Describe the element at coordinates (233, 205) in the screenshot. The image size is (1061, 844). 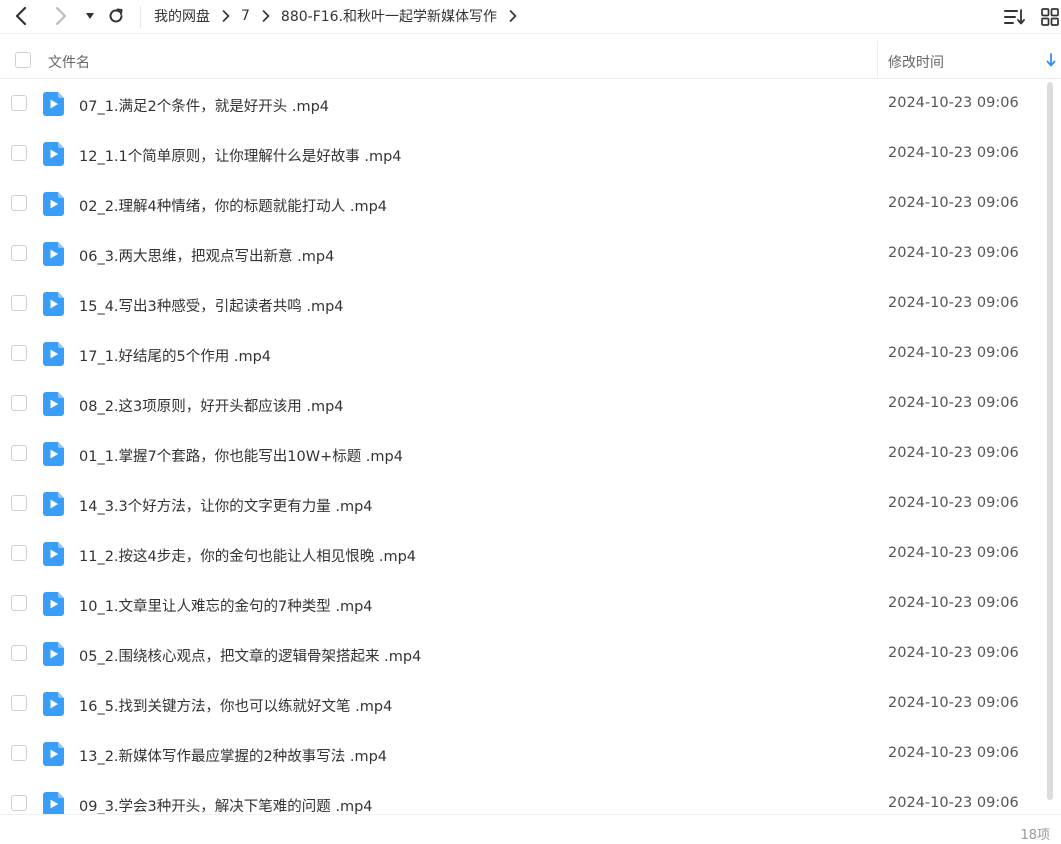
I see `file-name: 02_2.理解4种情绪，你的标题就能打动人 .mp4` at that location.